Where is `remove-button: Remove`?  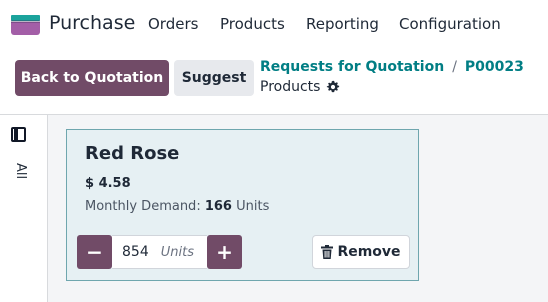
remove-button: Remove is located at coordinates (361, 252).